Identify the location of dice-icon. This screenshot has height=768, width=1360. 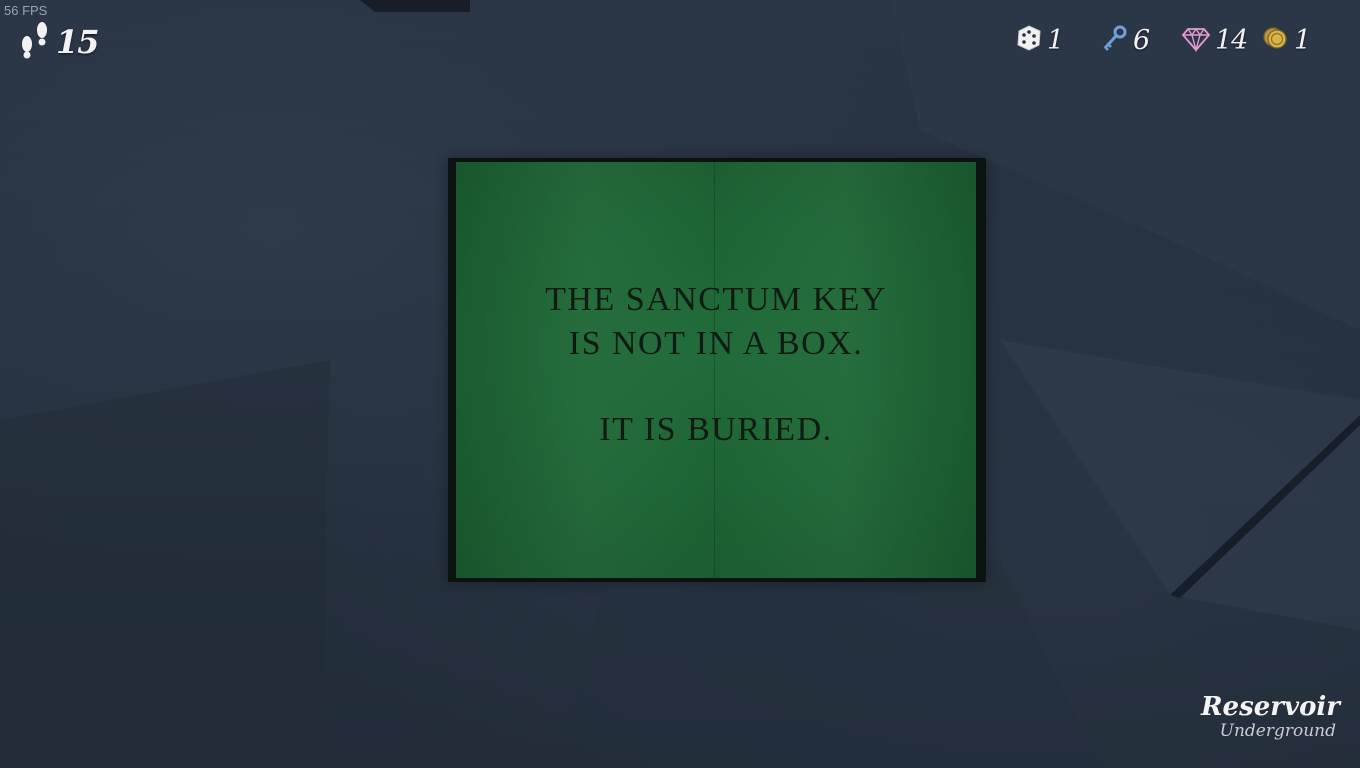
(1029, 40).